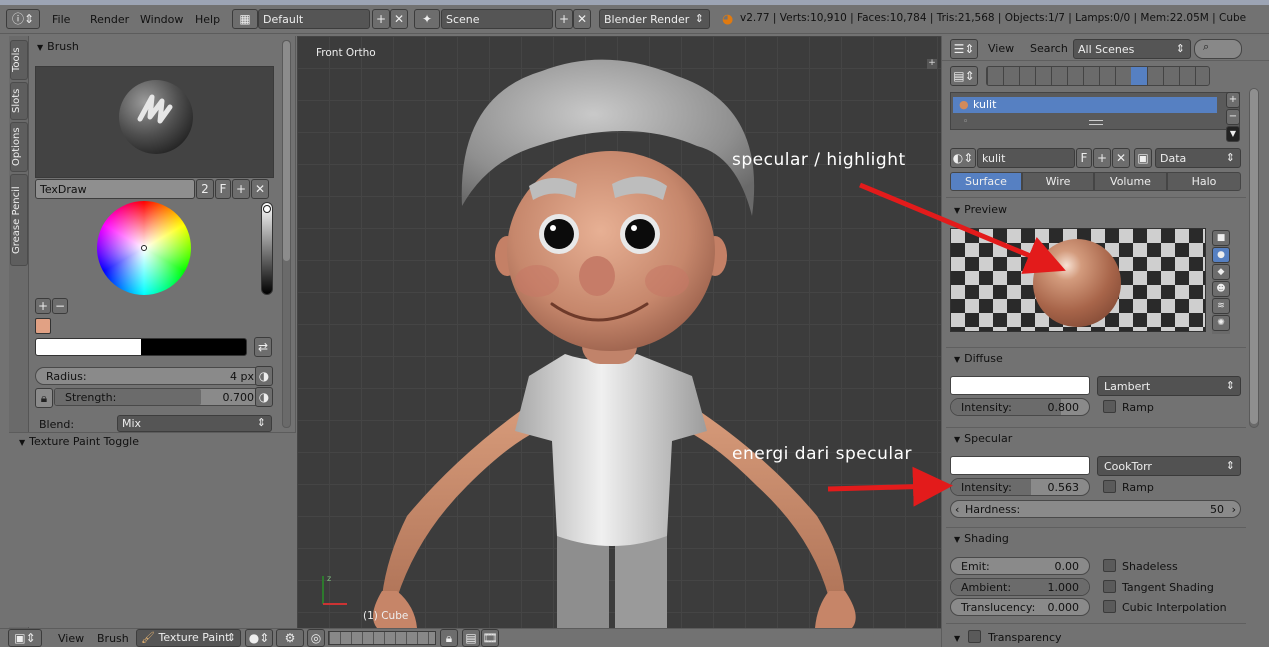 This screenshot has height=647, width=1269. What do you see at coordinates (1109, 586) in the screenshot?
I see `tangent-shading-checkbox` at bounding box center [1109, 586].